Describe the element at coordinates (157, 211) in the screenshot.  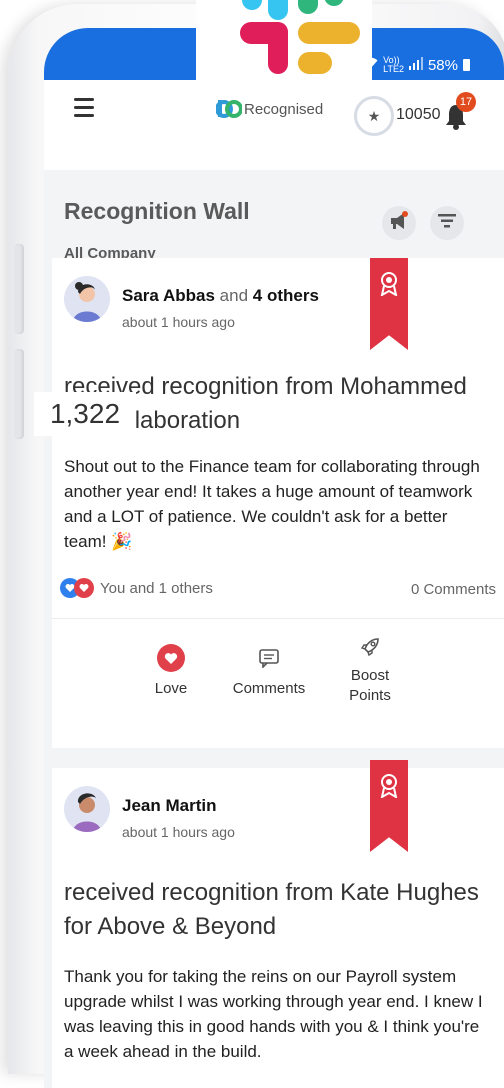
I see `page-title: Recognition Wall` at that location.